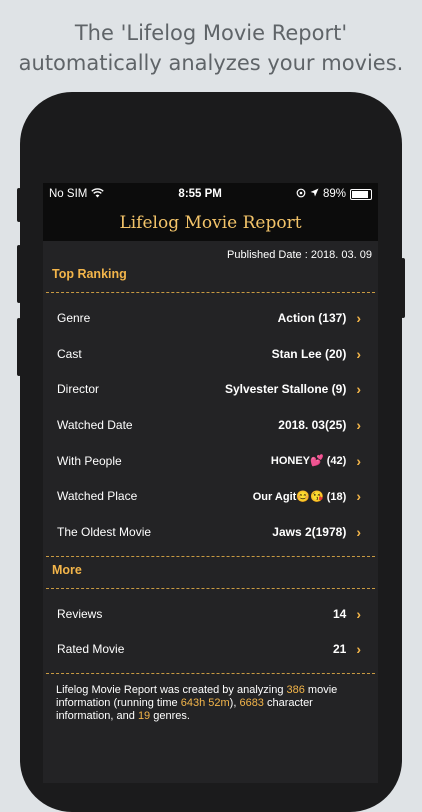 The width and height of the screenshot is (422, 812). What do you see at coordinates (312, 424) in the screenshot?
I see `row-value: 2018. 03(25)` at bounding box center [312, 424].